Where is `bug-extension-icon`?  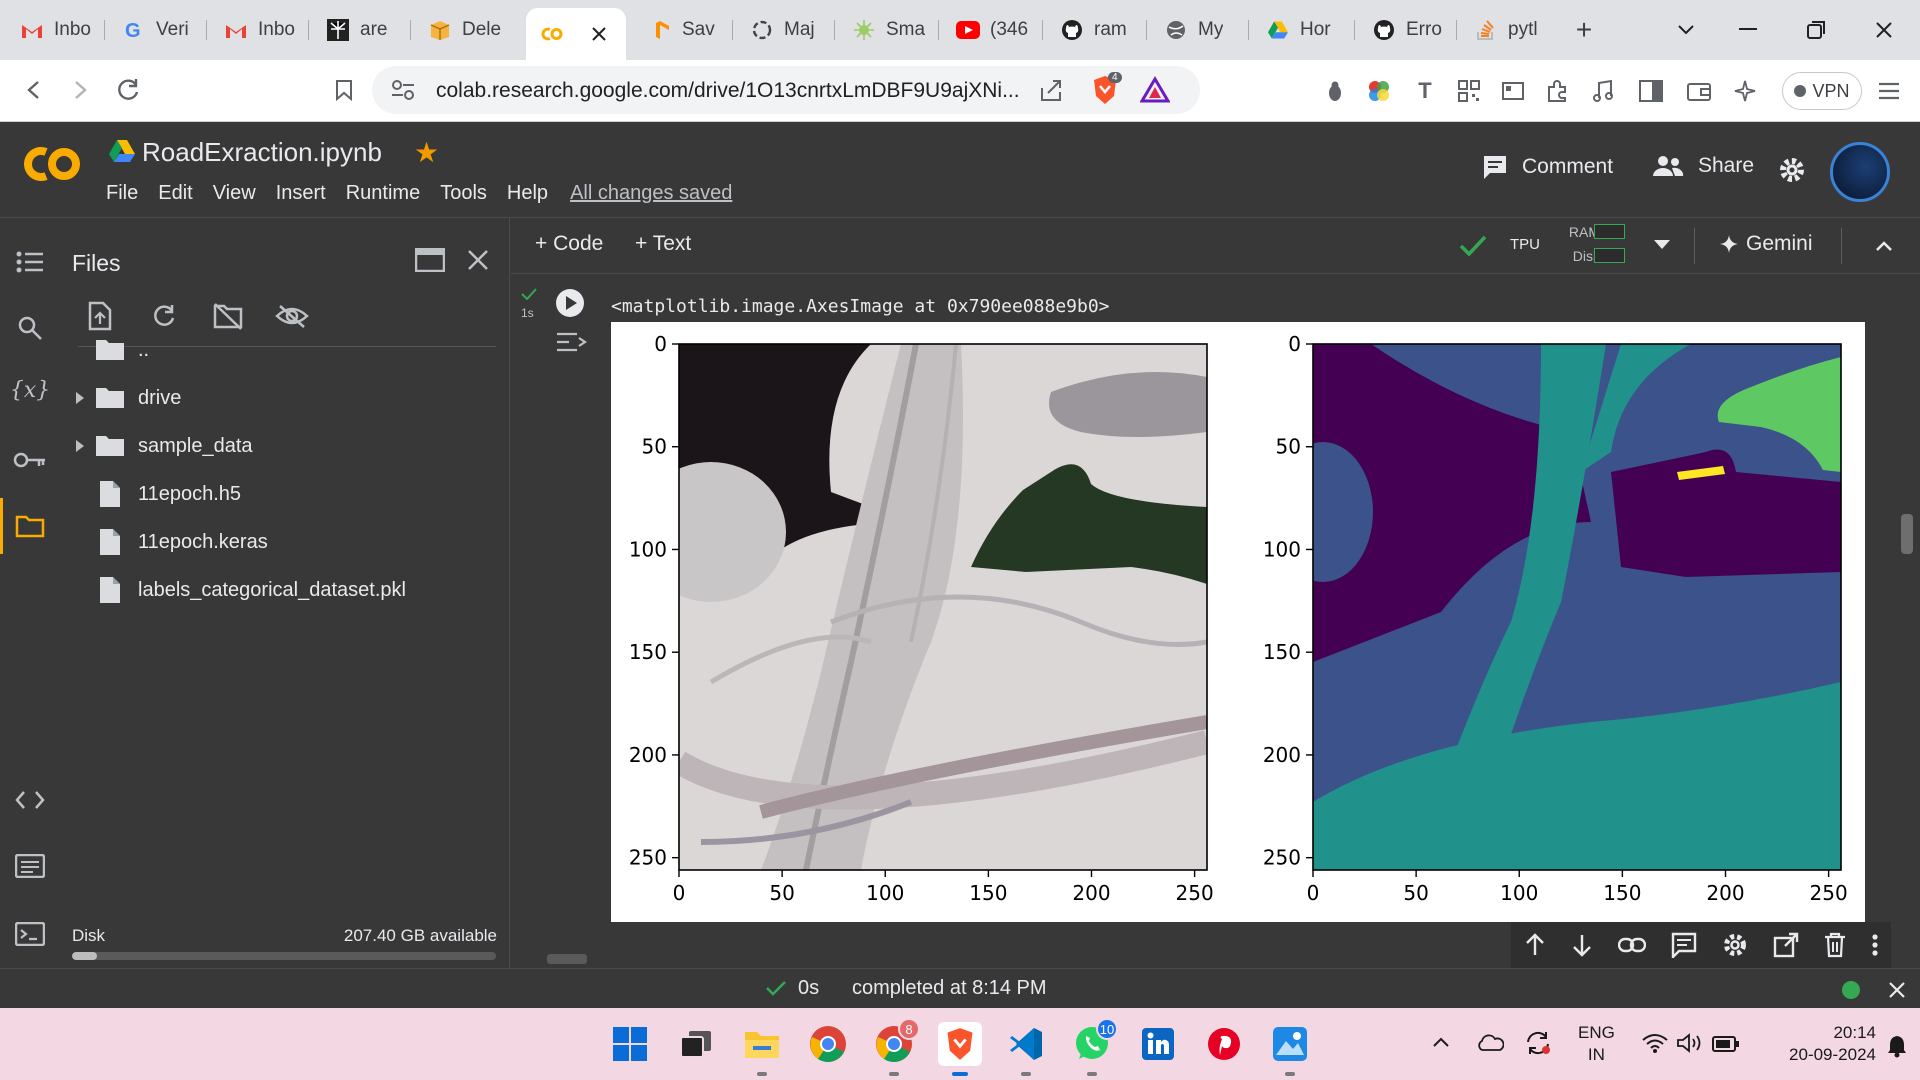 bug-extension-icon is located at coordinates (1335, 91).